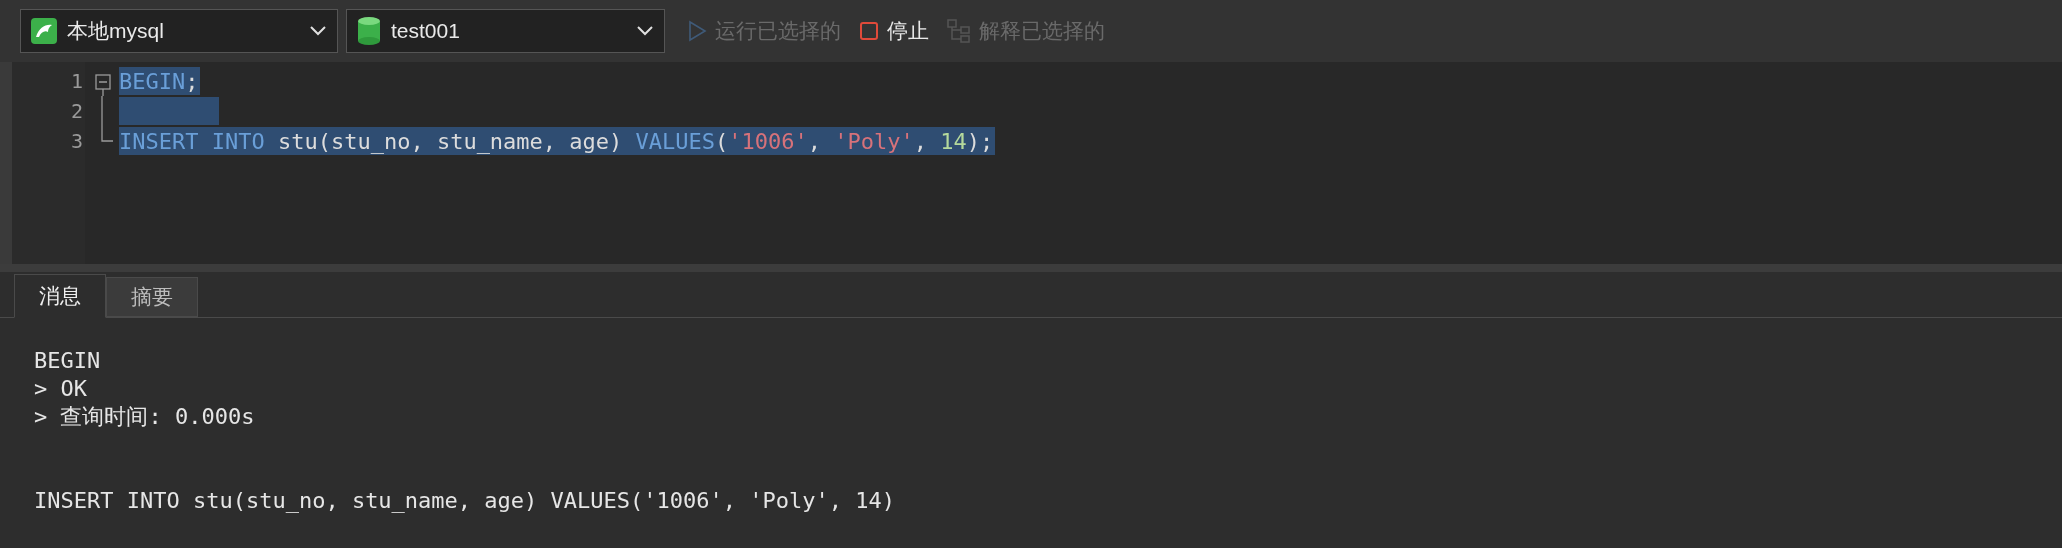  What do you see at coordinates (144, 415) in the screenshot?
I see `message-line: > 查询时间: 0.000s` at bounding box center [144, 415].